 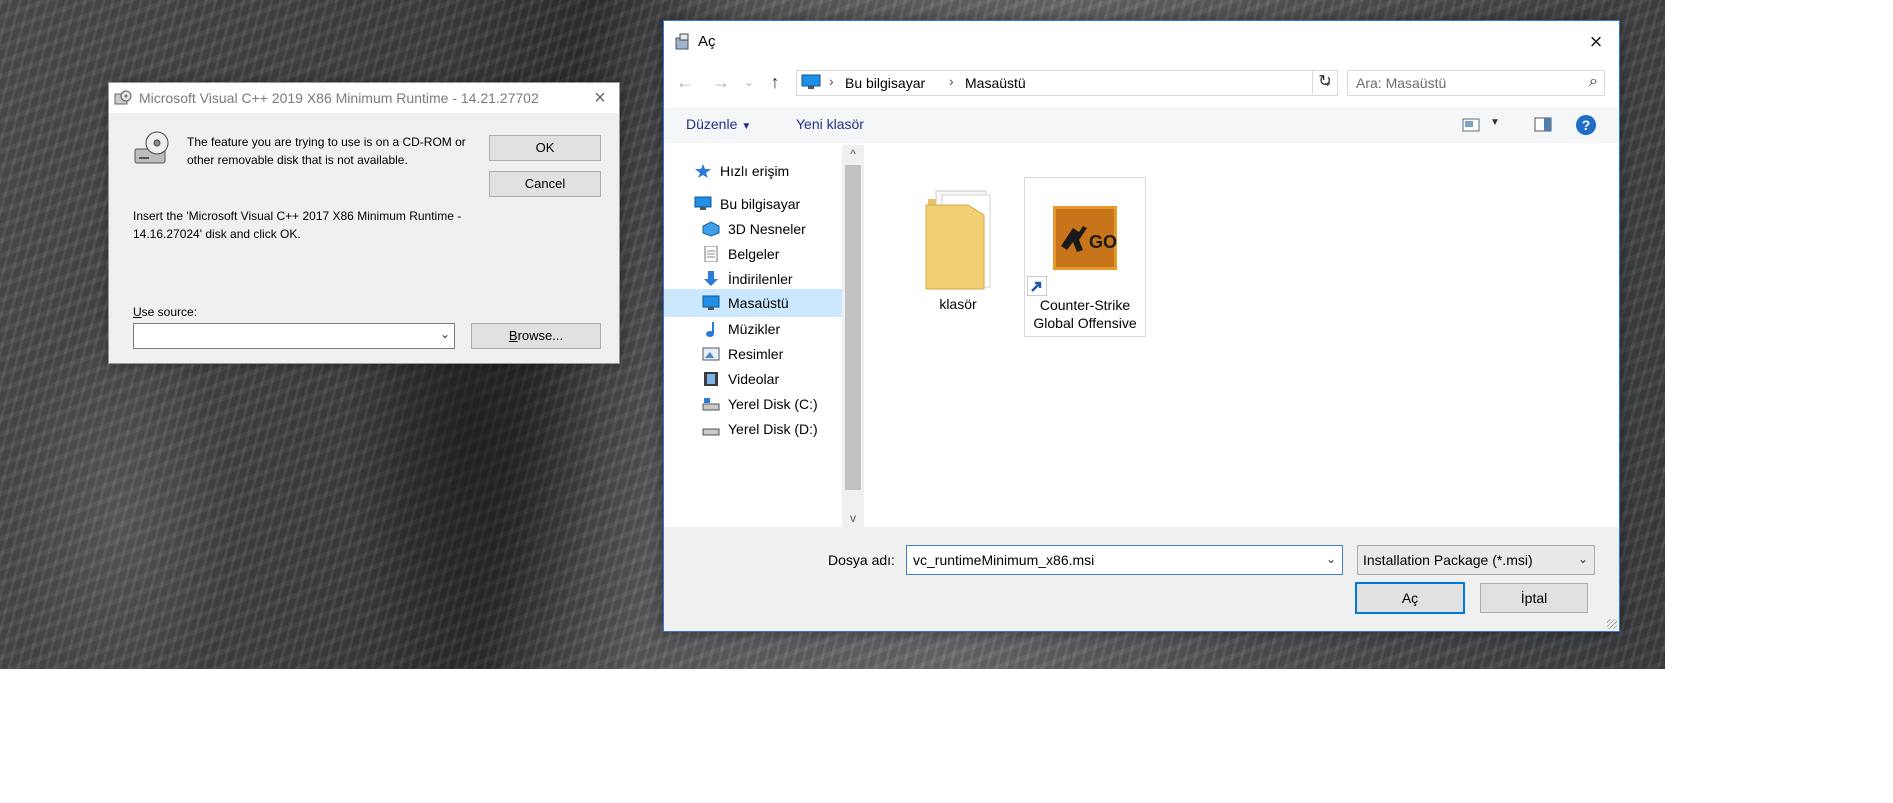 What do you see at coordinates (995, 83) in the screenshot?
I see `breadcrumb-item: Masaüstü` at bounding box center [995, 83].